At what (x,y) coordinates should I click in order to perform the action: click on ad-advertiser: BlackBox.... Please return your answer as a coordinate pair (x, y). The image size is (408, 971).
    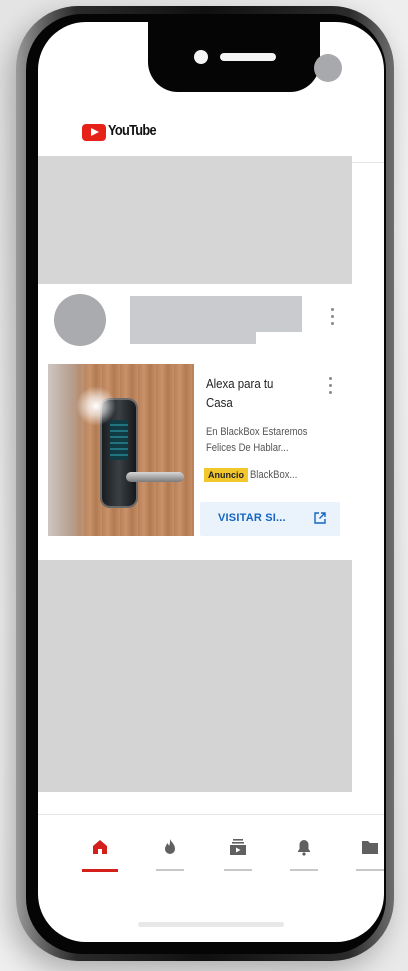
    Looking at the image, I should click on (274, 475).